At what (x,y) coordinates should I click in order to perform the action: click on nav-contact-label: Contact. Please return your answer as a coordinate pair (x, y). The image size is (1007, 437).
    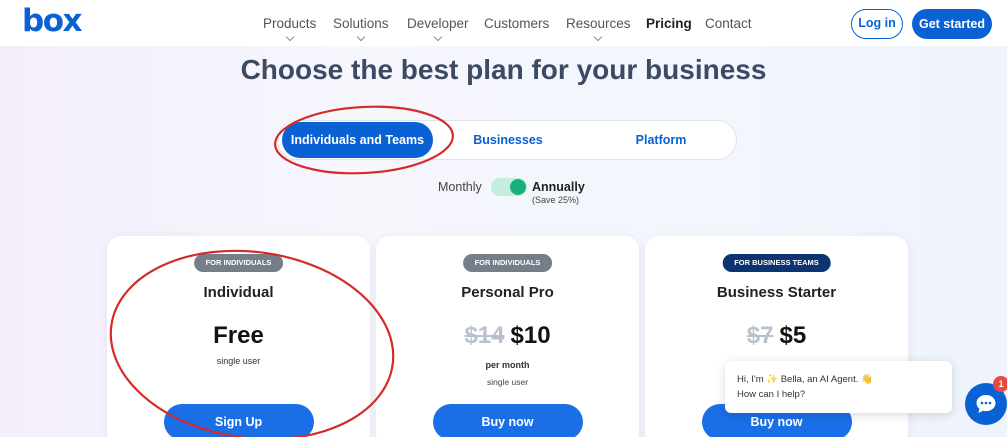
    Looking at the image, I should click on (728, 23).